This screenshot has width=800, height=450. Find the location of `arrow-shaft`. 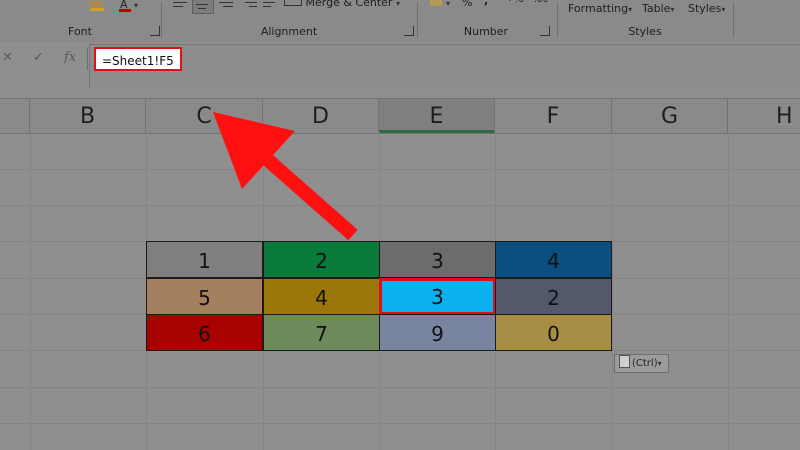

arrow-shaft is located at coordinates (310, 197).